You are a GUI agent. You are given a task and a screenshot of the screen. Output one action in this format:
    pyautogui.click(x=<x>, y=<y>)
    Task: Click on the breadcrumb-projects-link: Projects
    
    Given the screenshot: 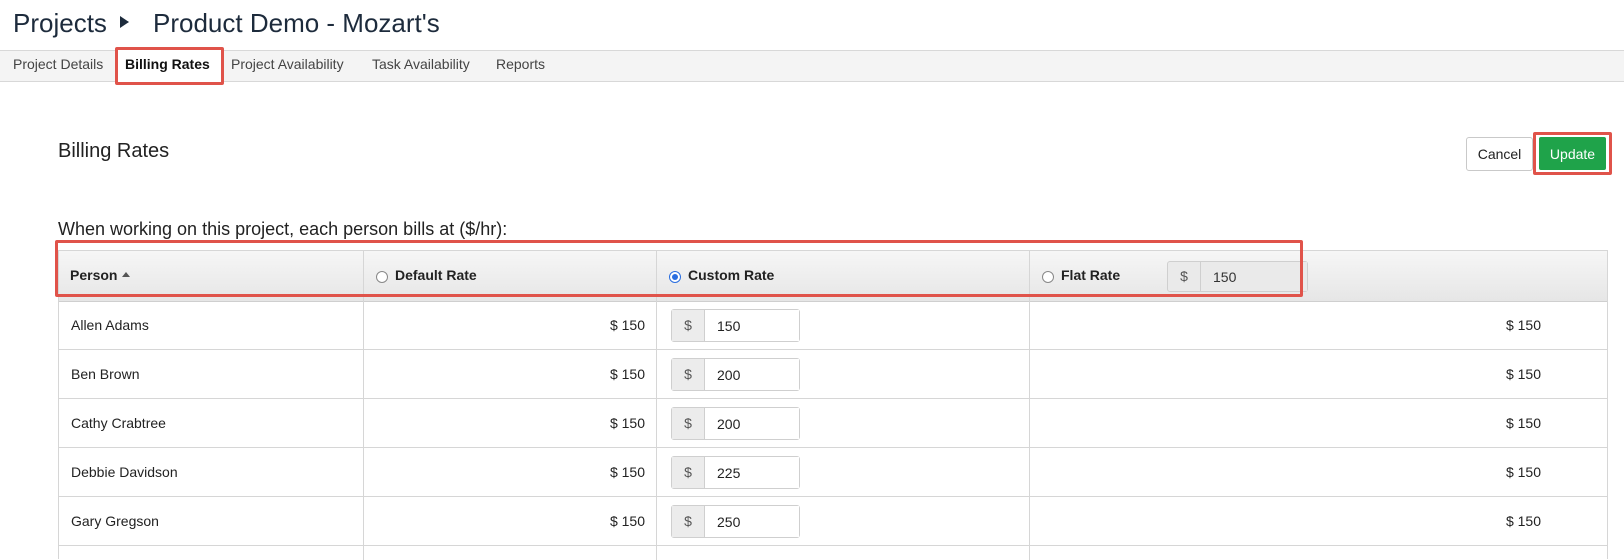 What is the action you would take?
    pyautogui.click(x=60, y=23)
    